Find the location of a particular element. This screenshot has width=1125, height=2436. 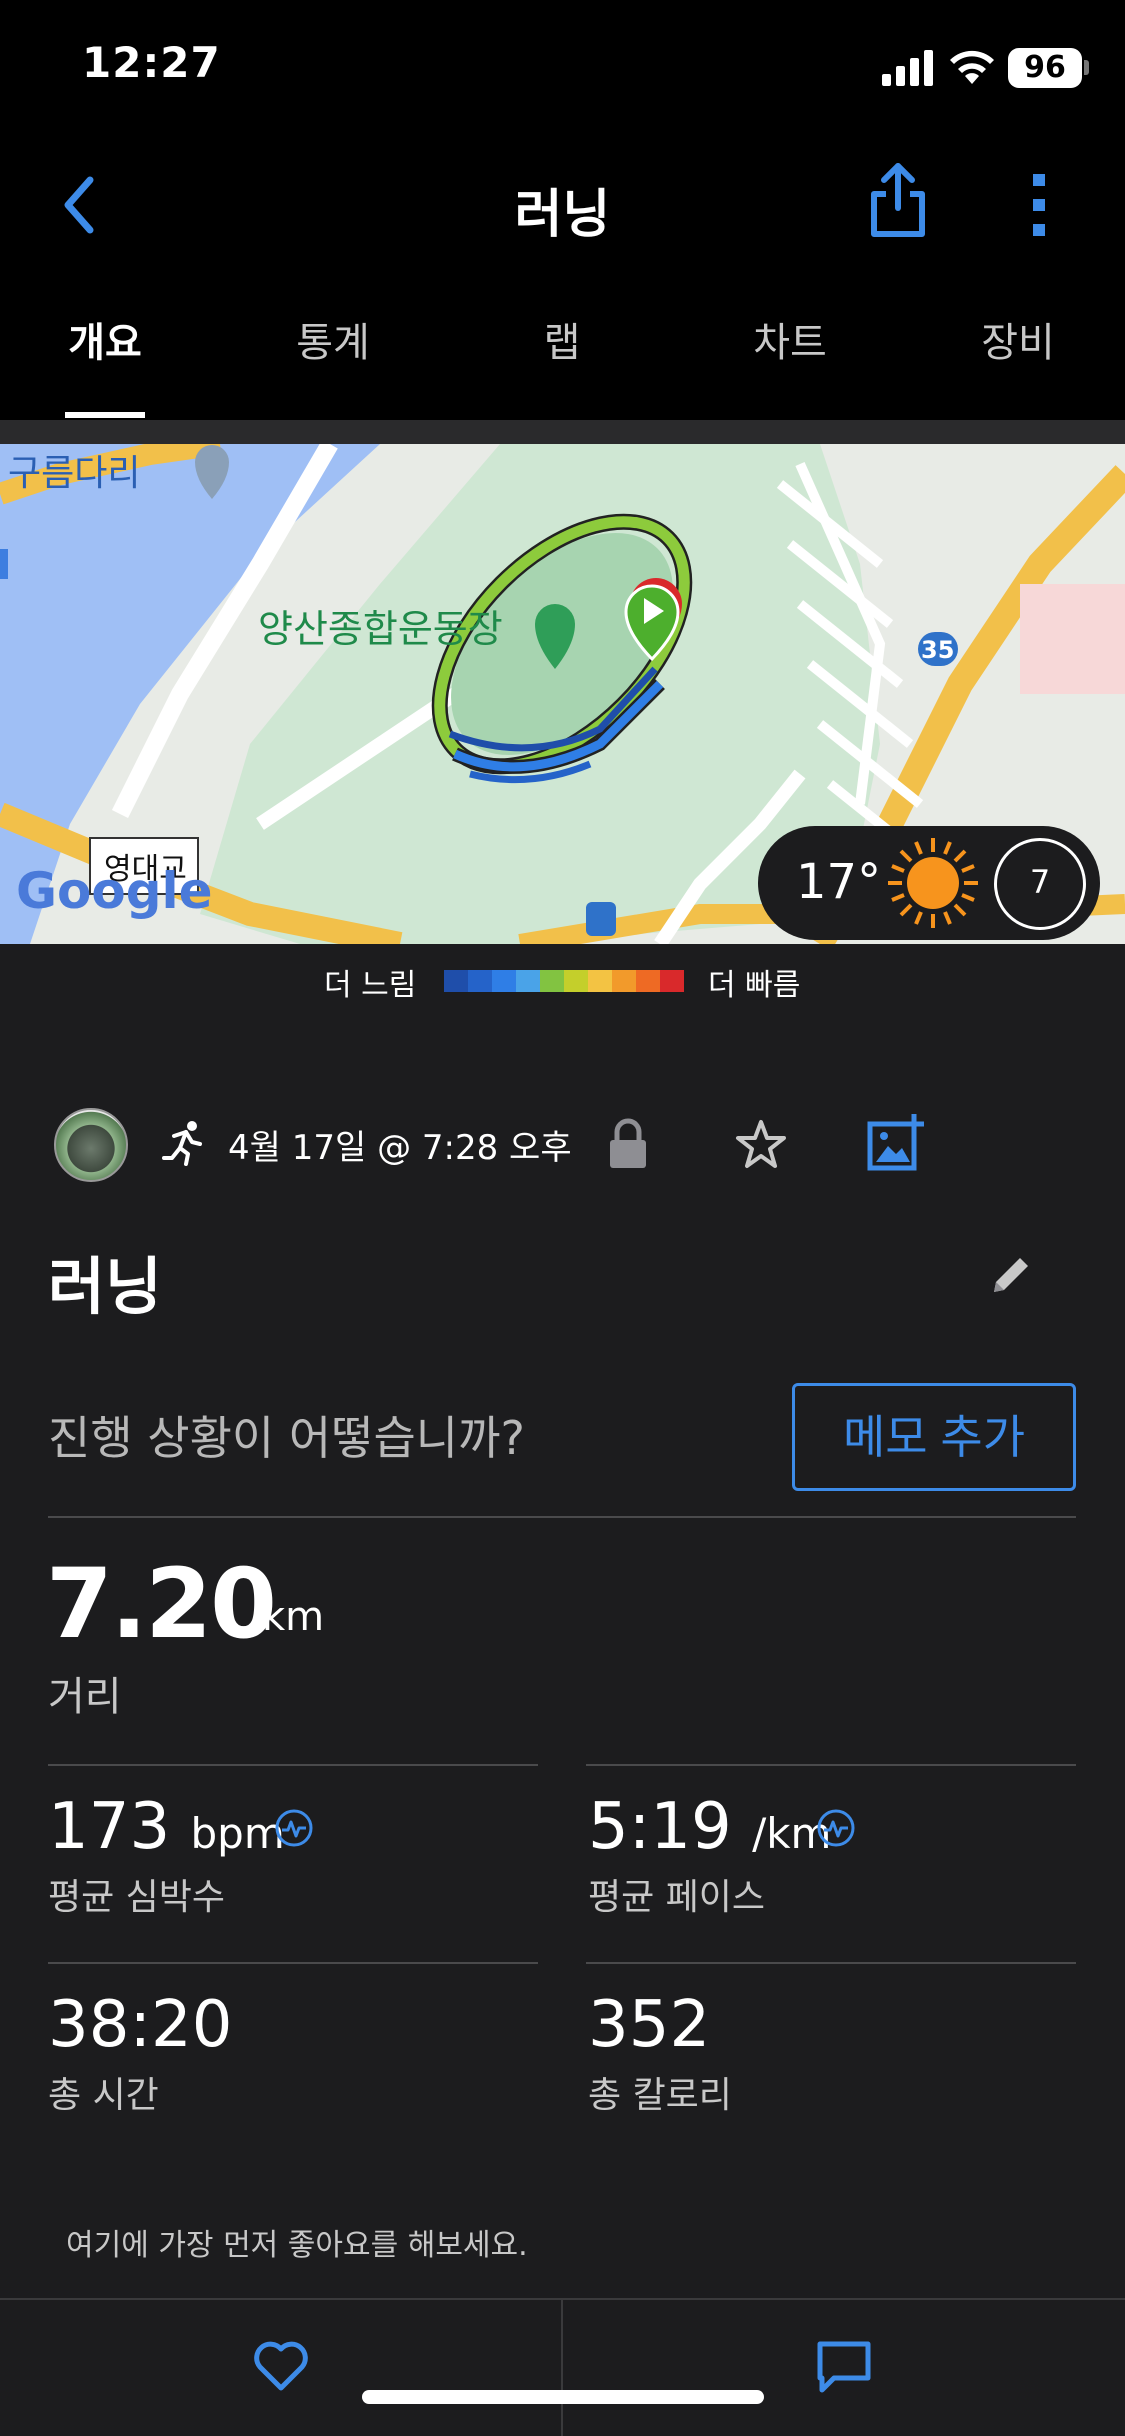

app-header: 러닝 is located at coordinates (562, 210).